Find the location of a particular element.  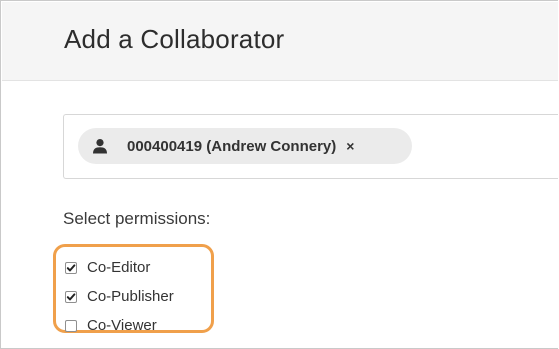

co-editor-checkbox is located at coordinates (71, 267).